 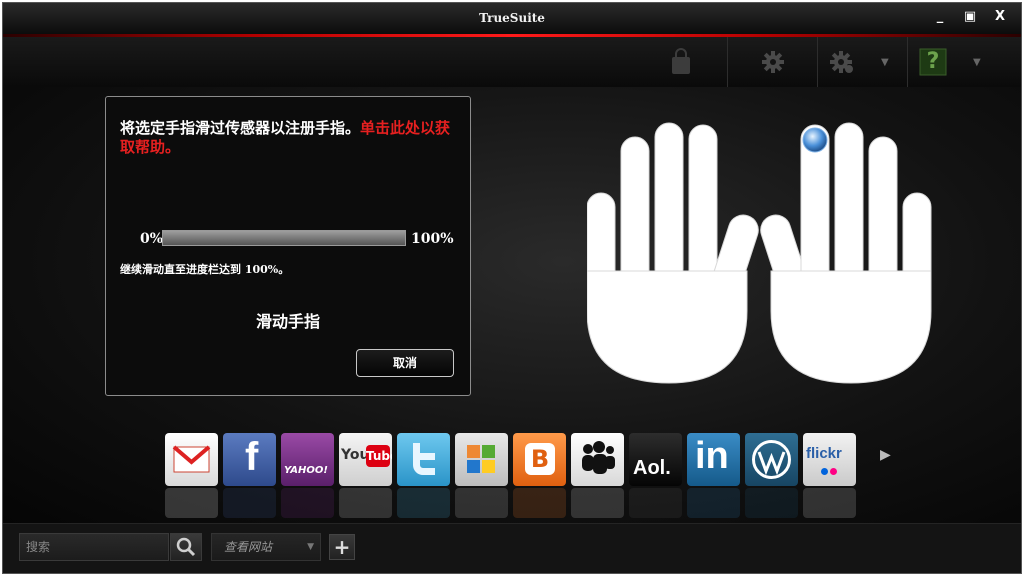 I want to click on help-icon-glyph: ?, so click(x=933, y=61).